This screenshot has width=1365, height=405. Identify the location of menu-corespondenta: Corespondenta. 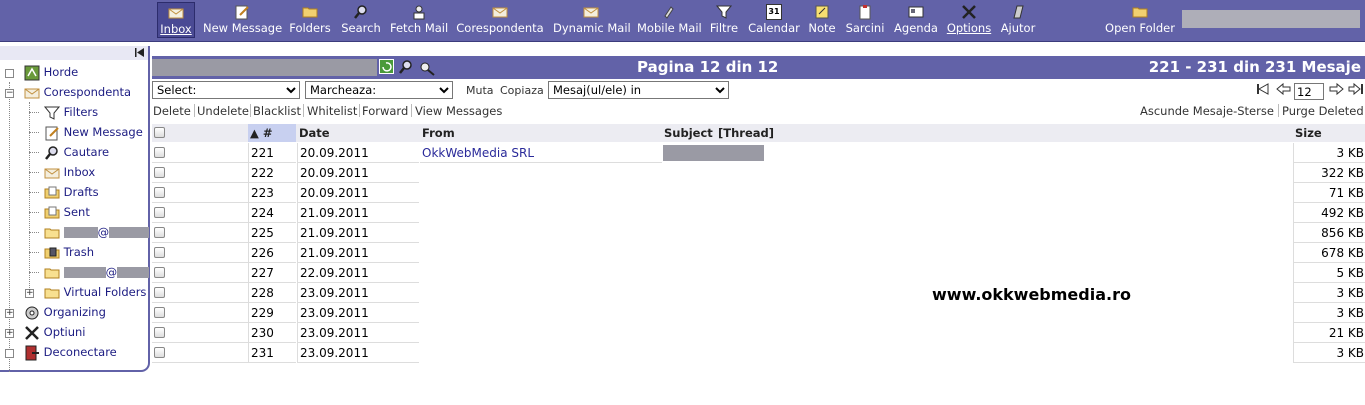
(500, 20).